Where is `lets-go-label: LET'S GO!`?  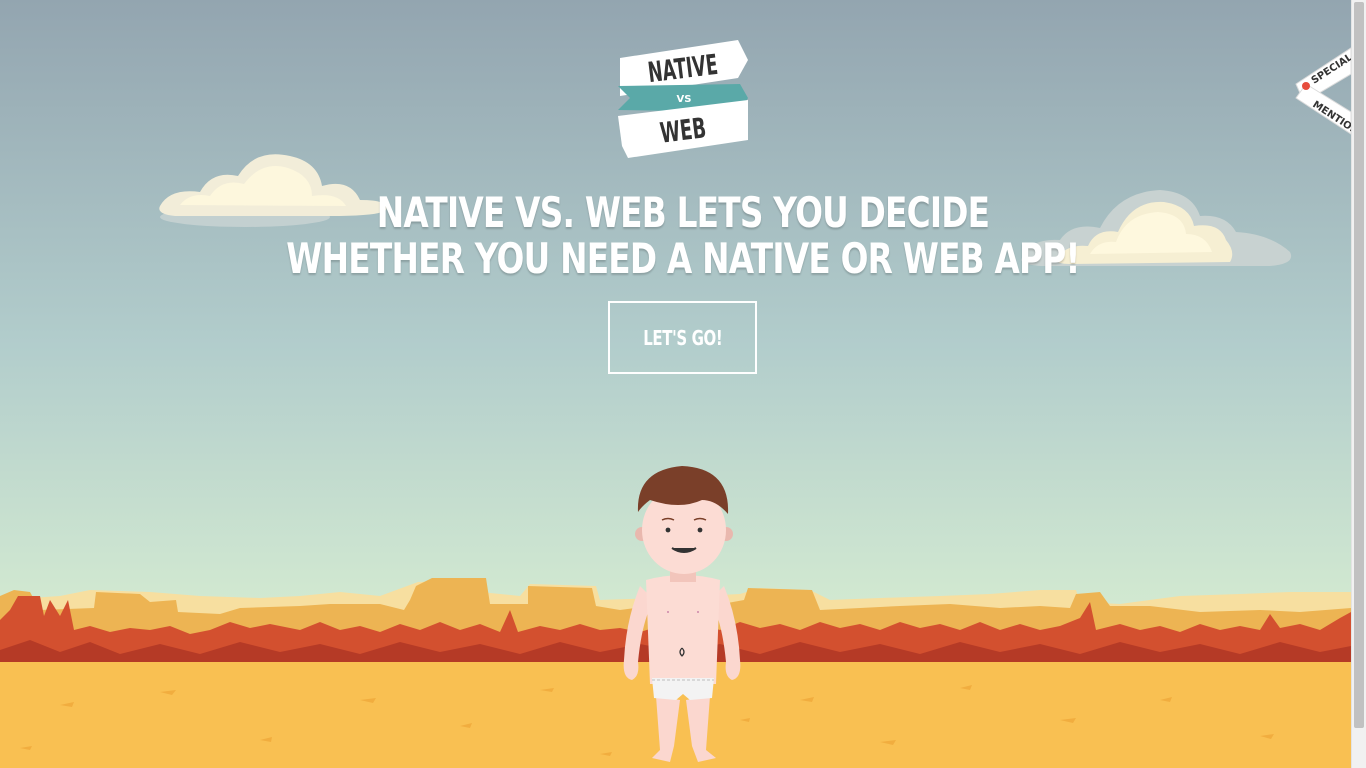 lets-go-label: LET'S GO! is located at coordinates (682, 337).